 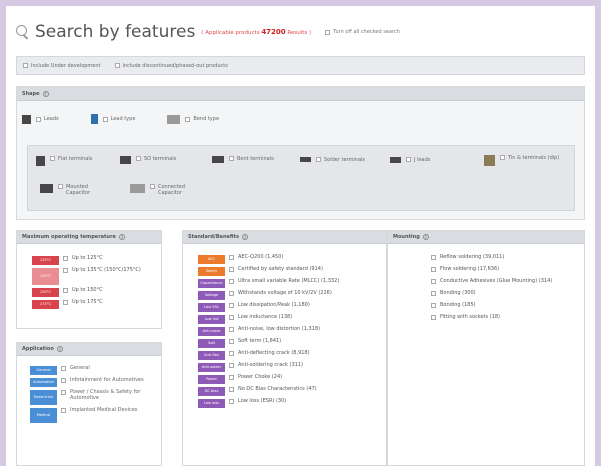 I want to click on shape-option-lead-type: Lead type, so click(x=112, y=119).